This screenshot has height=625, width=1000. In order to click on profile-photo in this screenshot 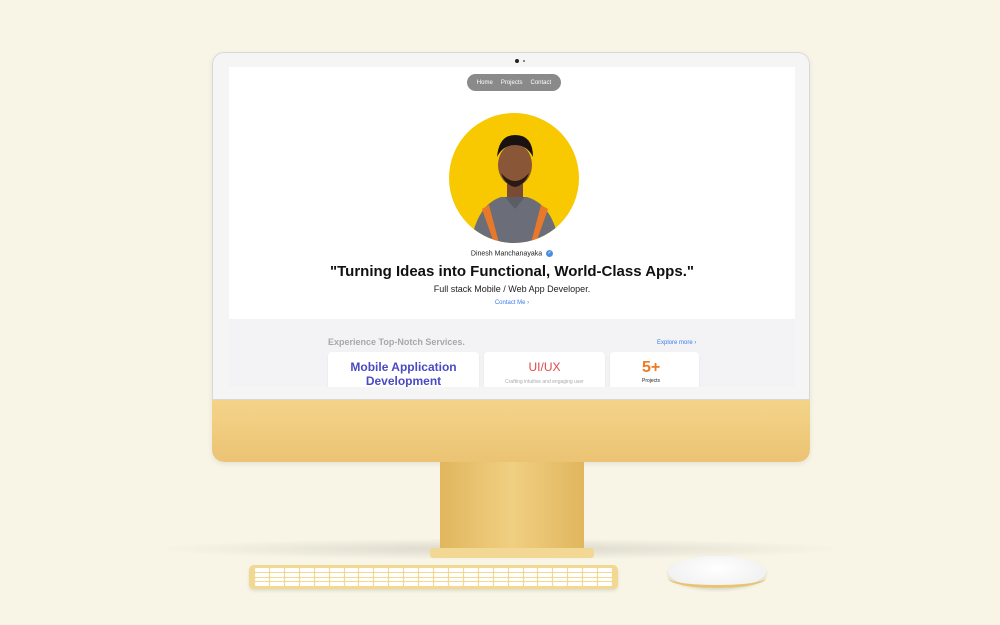, I will do `click(515, 189)`.